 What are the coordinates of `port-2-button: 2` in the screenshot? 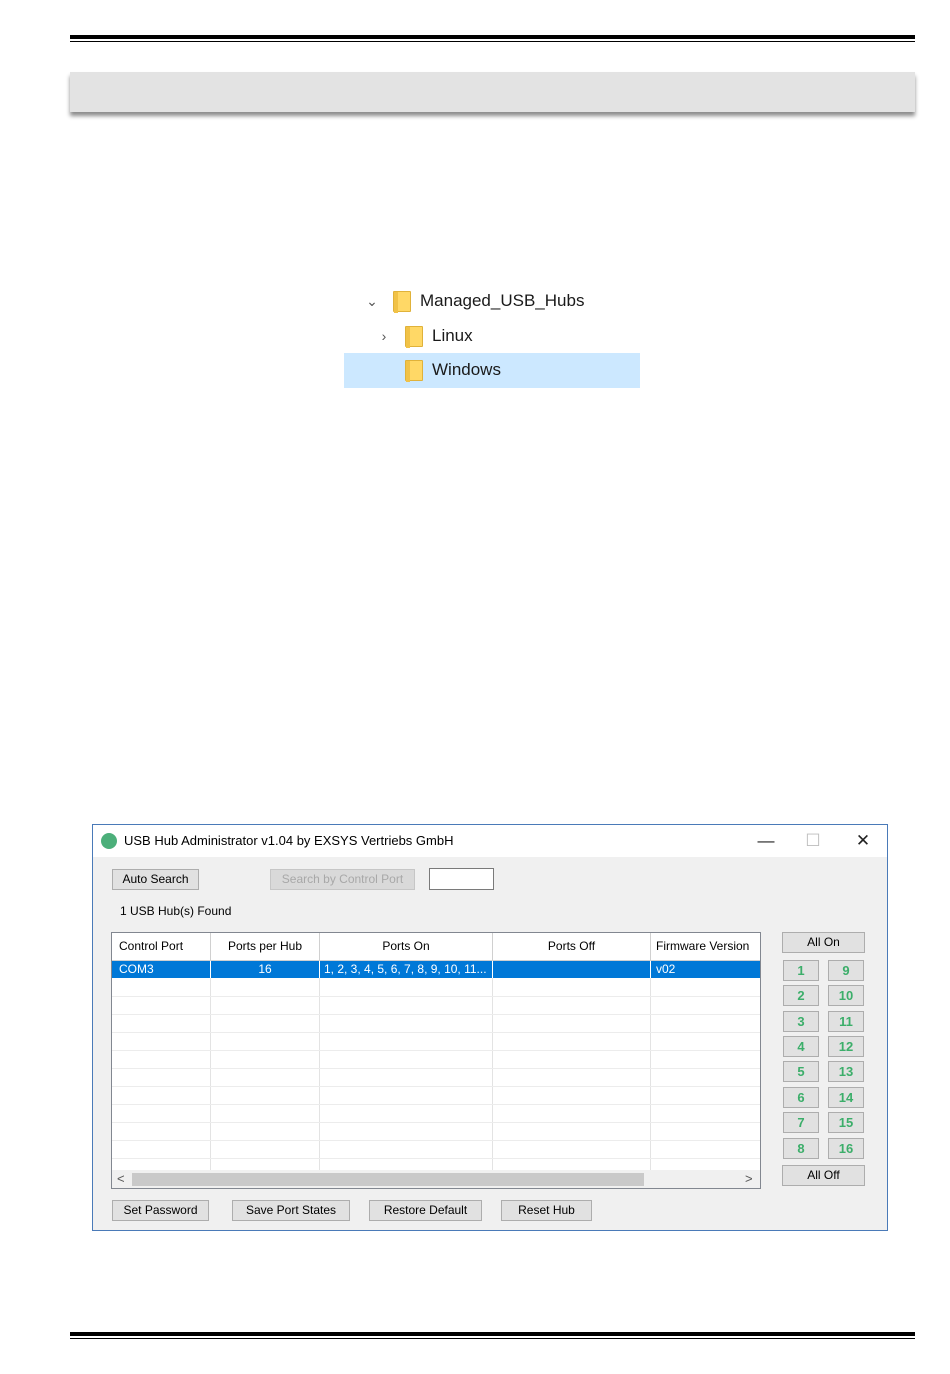 It's located at (801, 995).